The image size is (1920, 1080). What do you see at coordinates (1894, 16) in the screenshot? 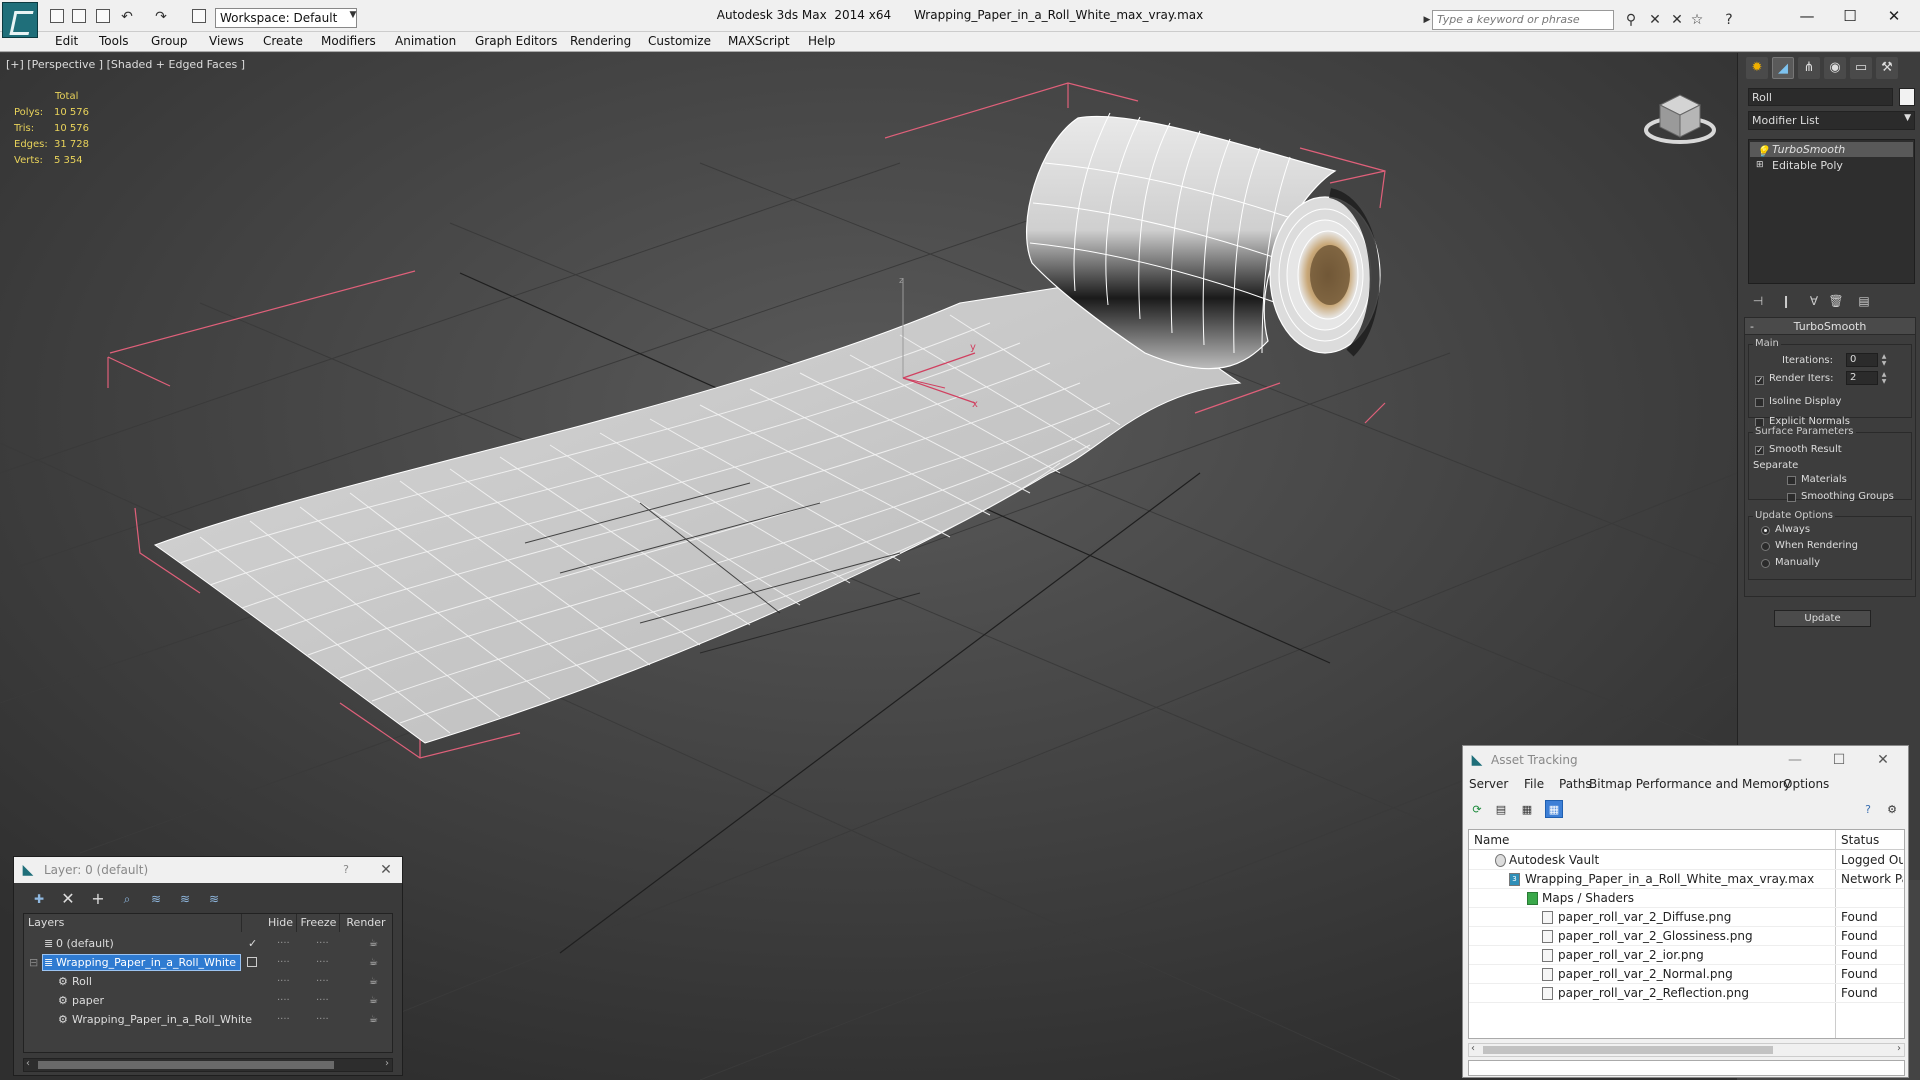
I see `close-button: ✕` at bounding box center [1894, 16].